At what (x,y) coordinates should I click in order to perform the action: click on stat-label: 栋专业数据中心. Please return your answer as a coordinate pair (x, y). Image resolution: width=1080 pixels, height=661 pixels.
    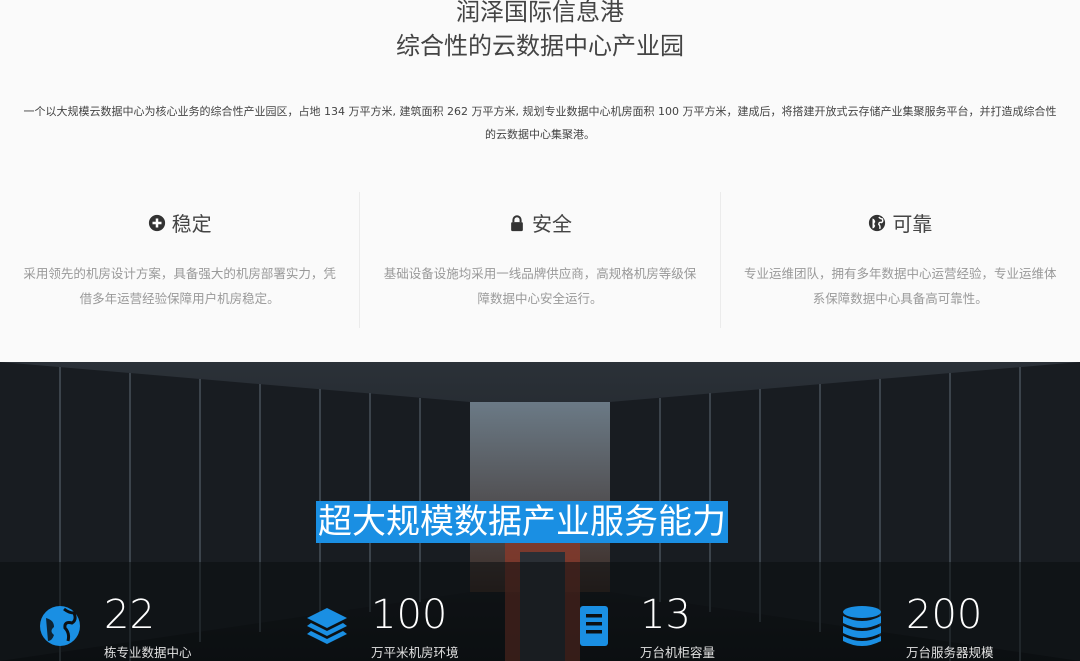
    Looking at the image, I should click on (148, 652).